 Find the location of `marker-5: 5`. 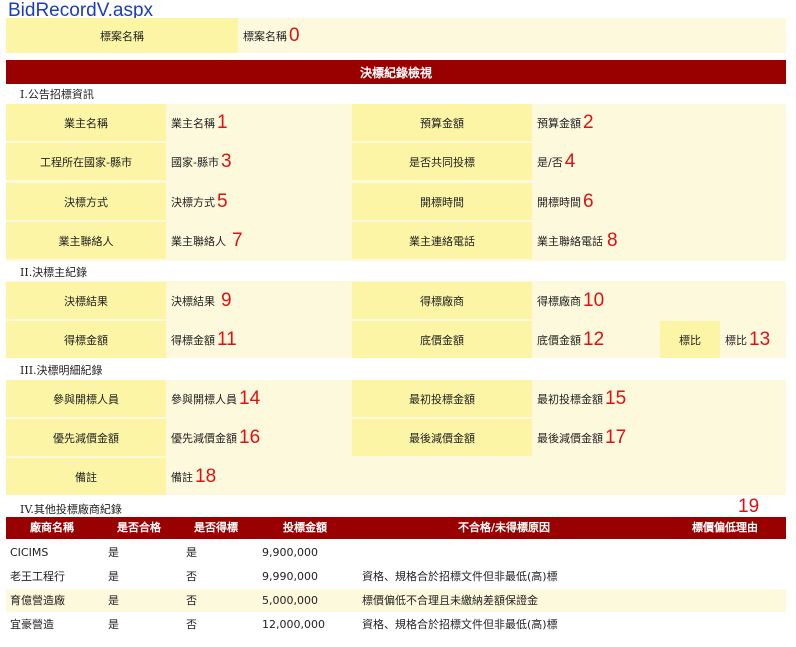

marker-5: 5 is located at coordinates (222, 201).